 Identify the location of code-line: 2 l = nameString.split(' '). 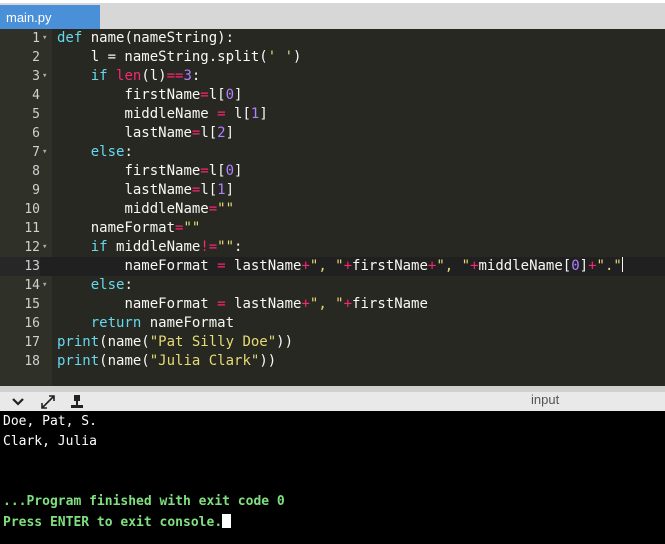
(332, 57).